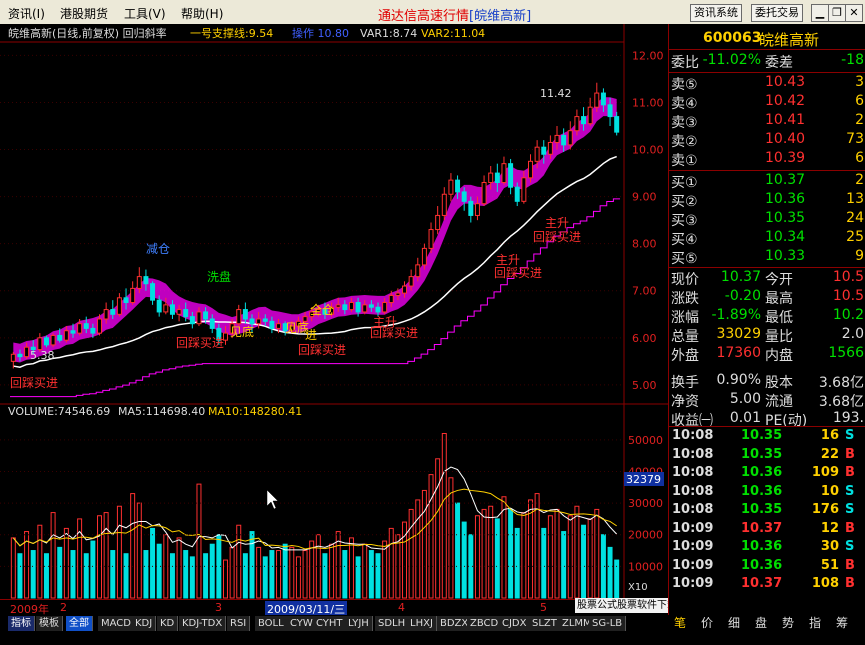 This screenshot has width=865, height=645. Describe the element at coordinates (837, 13) in the screenshot. I see `restore-icon: ❐` at that location.